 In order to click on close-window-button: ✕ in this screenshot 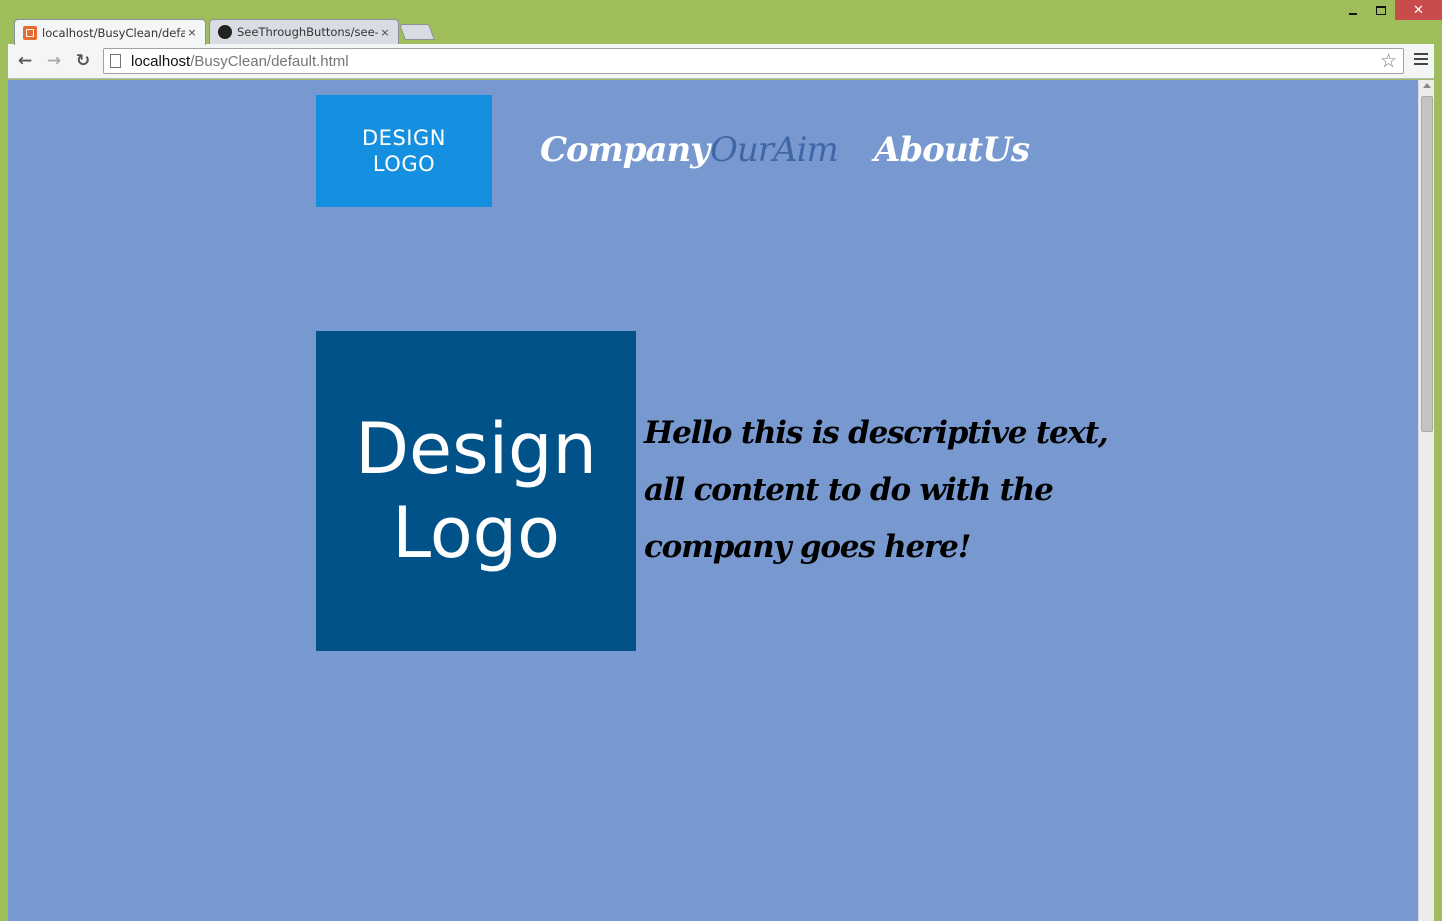, I will do `click(1418, 10)`.